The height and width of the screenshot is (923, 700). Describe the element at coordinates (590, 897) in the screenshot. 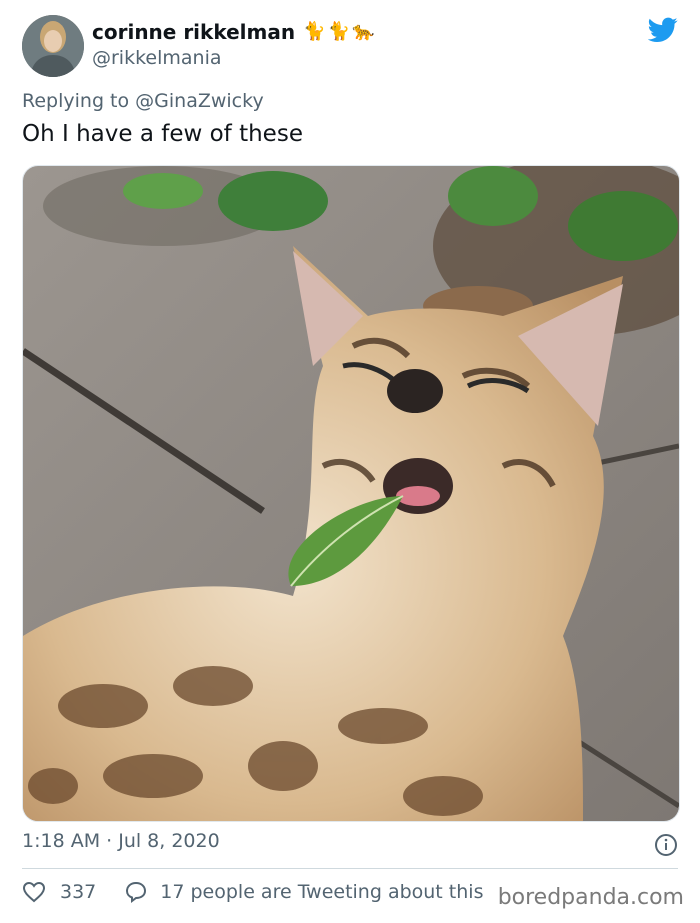

I see `watermark: boredpanda.com` at that location.